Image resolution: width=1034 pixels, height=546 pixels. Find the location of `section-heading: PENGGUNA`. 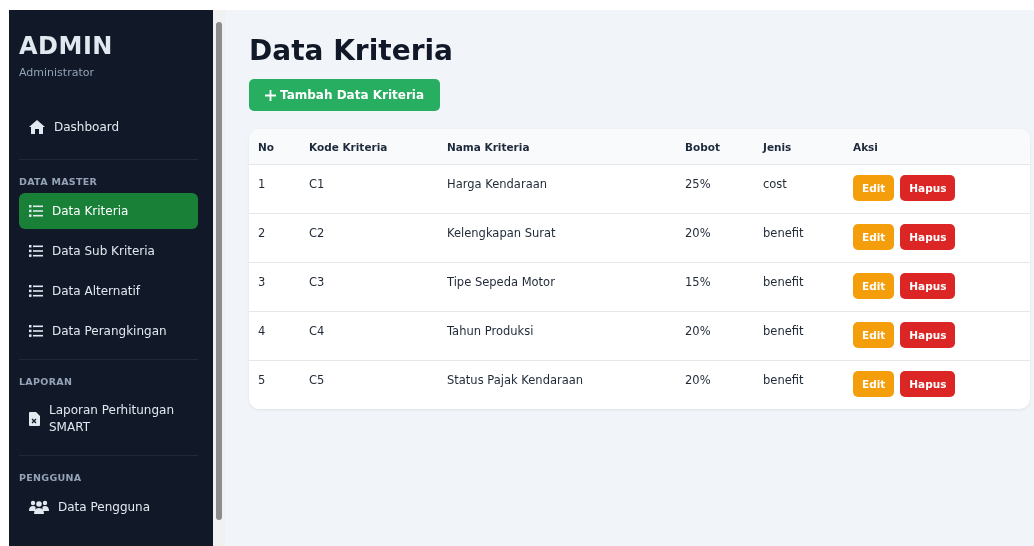

section-heading: PENGGUNA is located at coordinates (51, 477).